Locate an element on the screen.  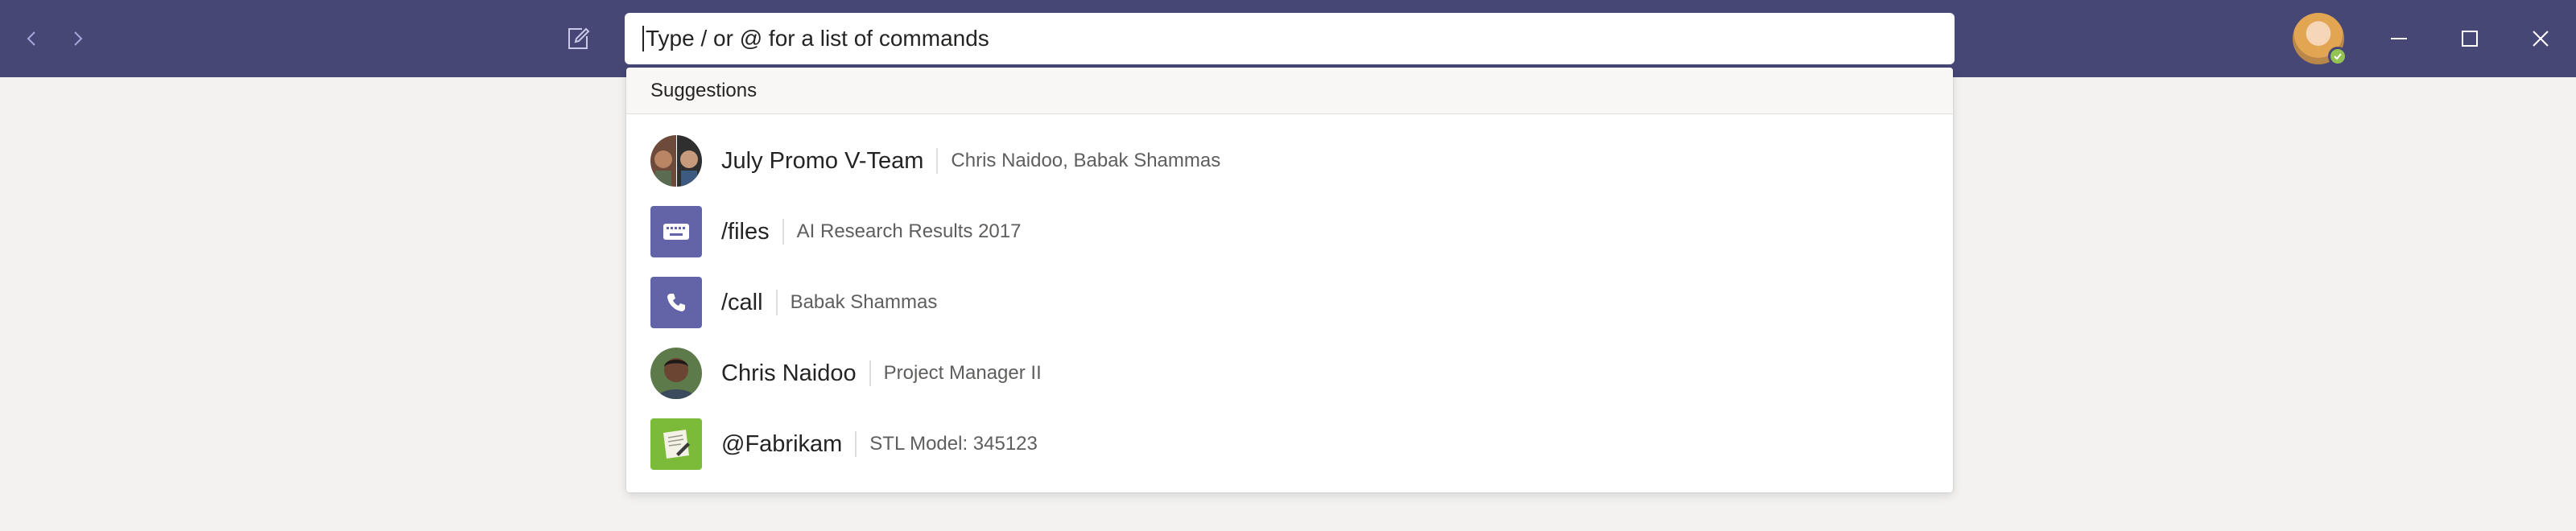
suggestions-header: Suggestions is located at coordinates (1289, 91).